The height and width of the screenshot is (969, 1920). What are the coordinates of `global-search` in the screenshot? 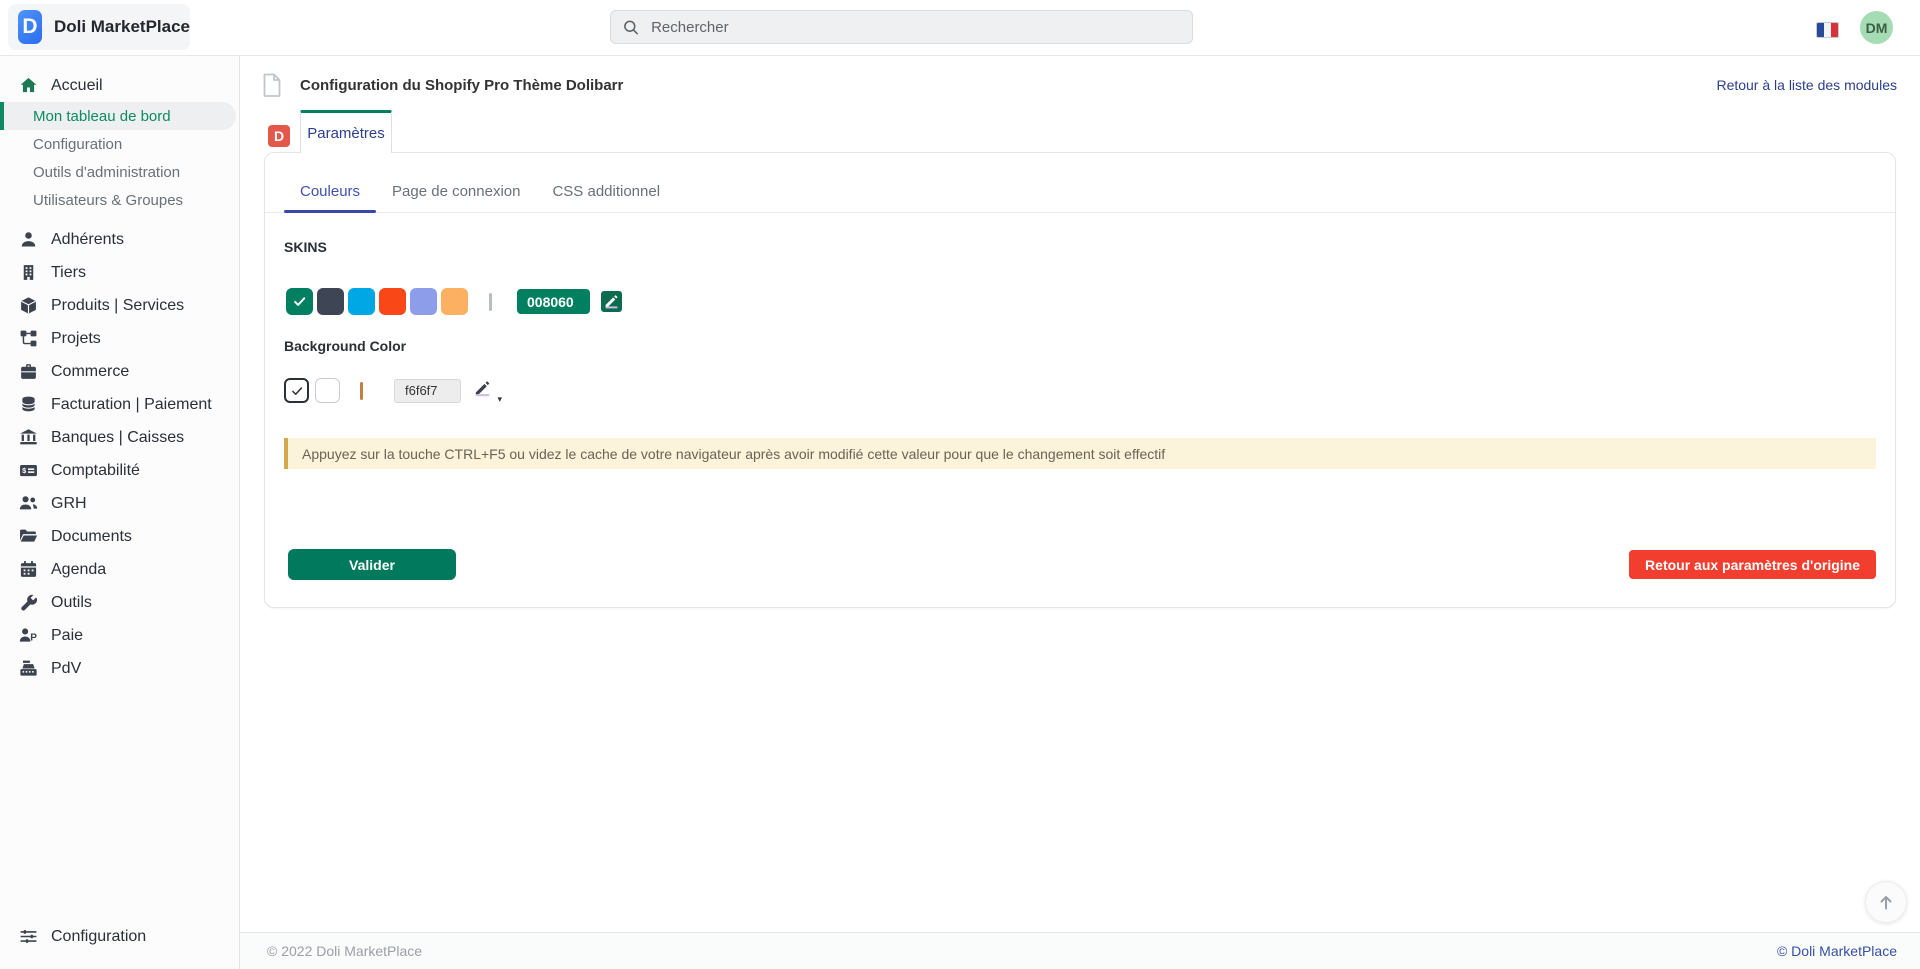 It's located at (901, 27).